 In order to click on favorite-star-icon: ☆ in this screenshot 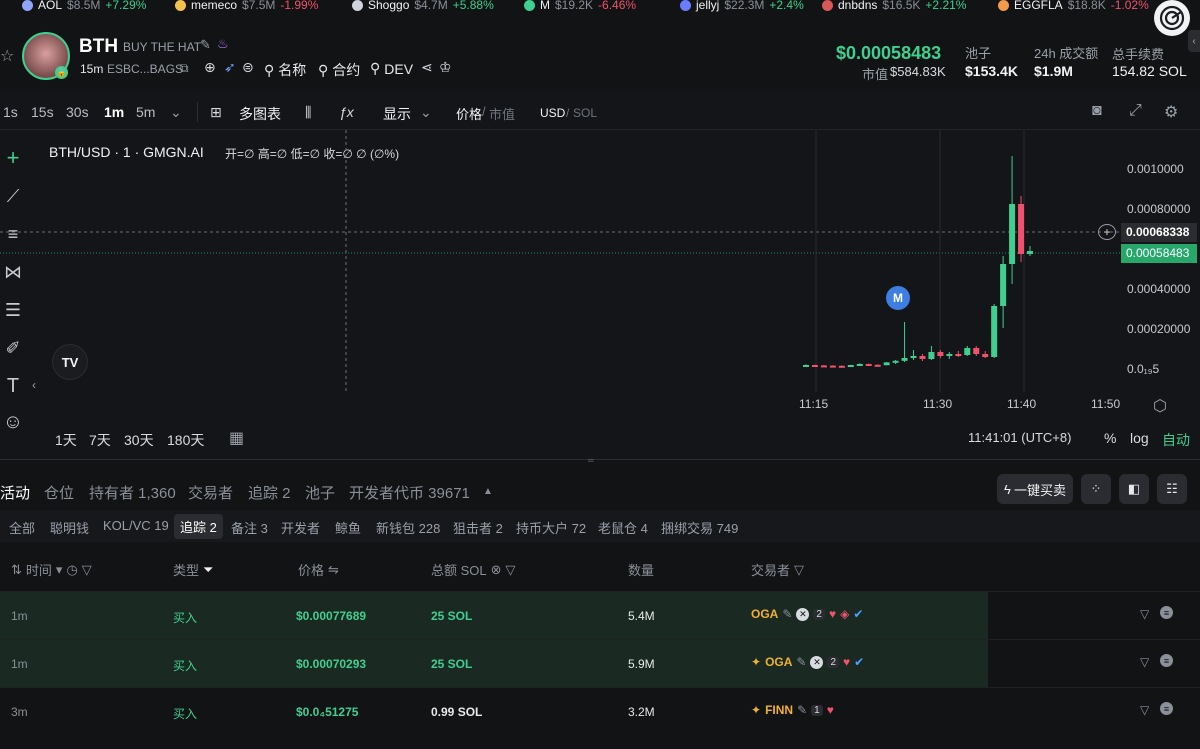, I will do `click(7, 56)`.